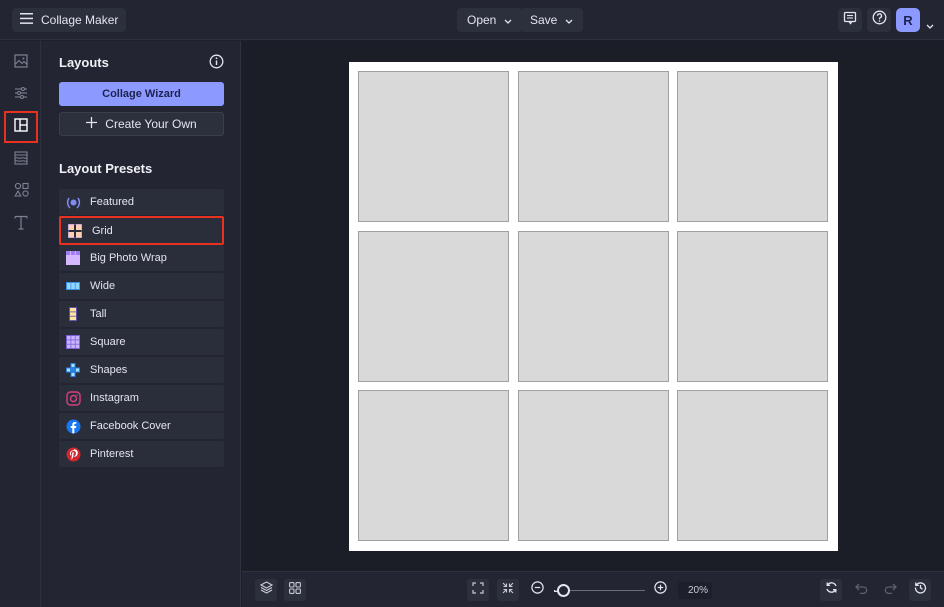 Image resolution: width=944 pixels, height=607 pixels. Describe the element at coordinates (544, 20) in the screenshot. I see `save-label: Save` at that location.